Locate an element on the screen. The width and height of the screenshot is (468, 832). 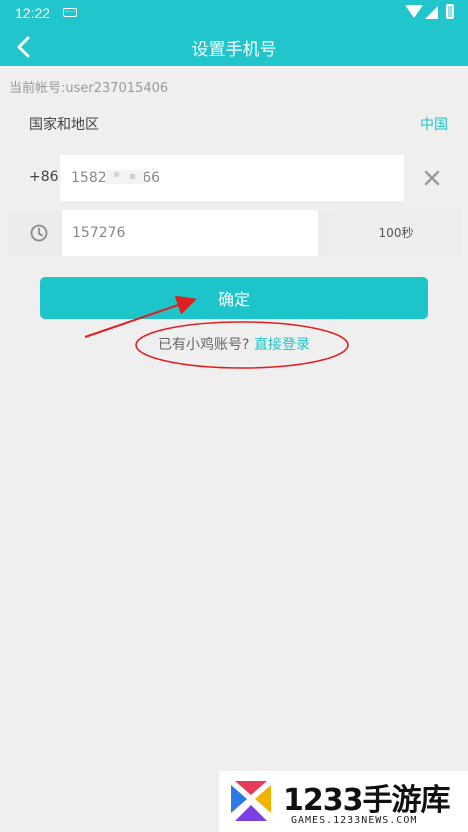
login-prompt-text: 已有小鸡账号? is located at coordinates (206, 345).